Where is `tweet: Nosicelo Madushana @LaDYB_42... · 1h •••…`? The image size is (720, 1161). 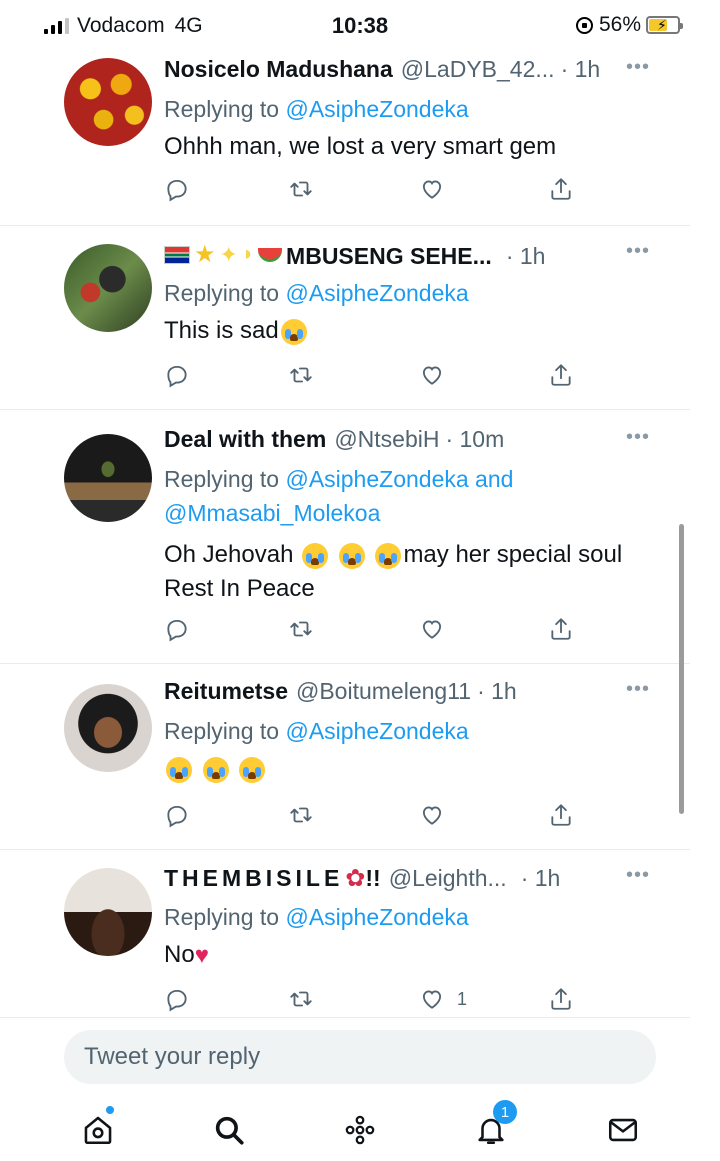 tweet: Nosicelo Madushana @LaDYB_42... · 1h •••… is located at coordinates (345, 138).